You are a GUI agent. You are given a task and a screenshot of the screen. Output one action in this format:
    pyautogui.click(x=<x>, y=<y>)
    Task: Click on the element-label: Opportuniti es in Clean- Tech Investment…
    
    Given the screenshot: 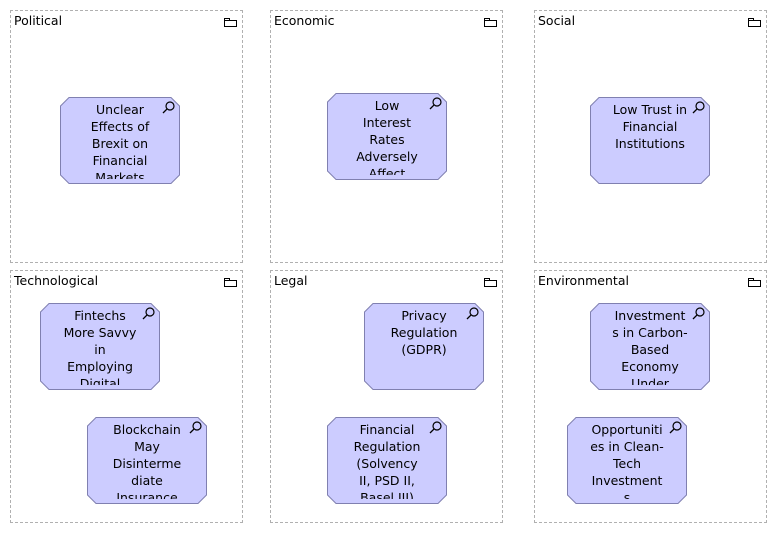 What is the action you would take?
    pyautogui.click(x=627, y=460)
    